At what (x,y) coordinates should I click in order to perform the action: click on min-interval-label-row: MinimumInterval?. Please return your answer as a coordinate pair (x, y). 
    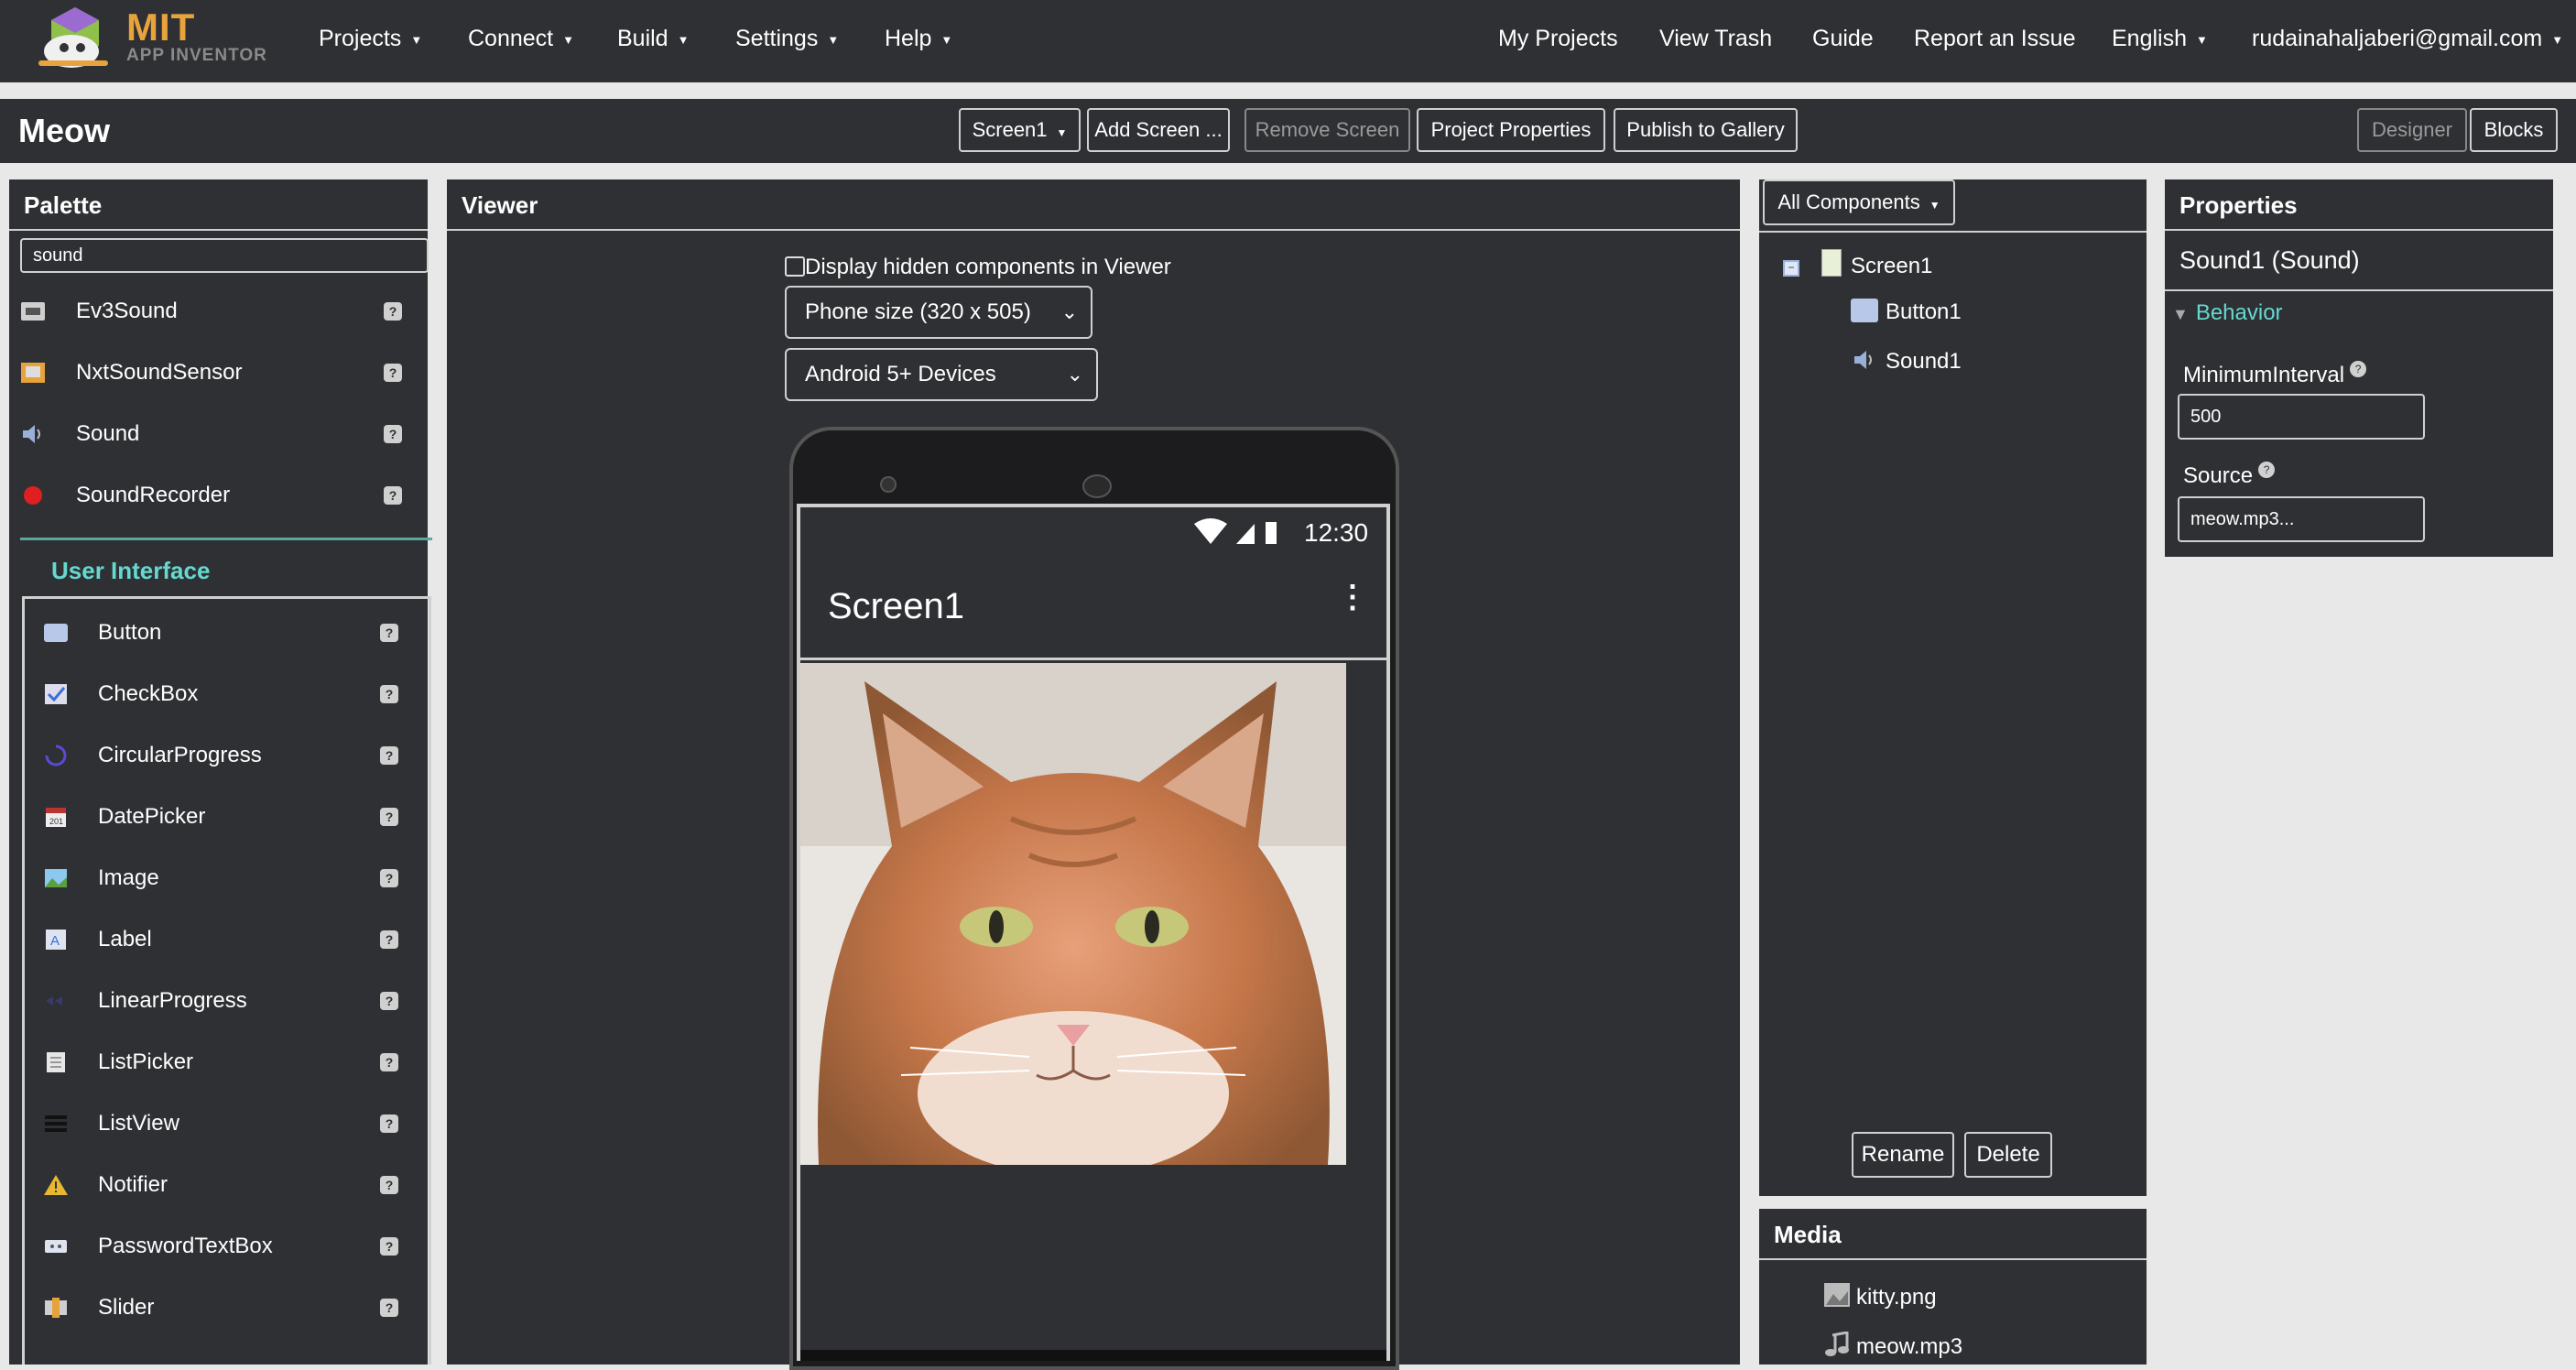
    Looking at the image, I should click on (2275, 374).